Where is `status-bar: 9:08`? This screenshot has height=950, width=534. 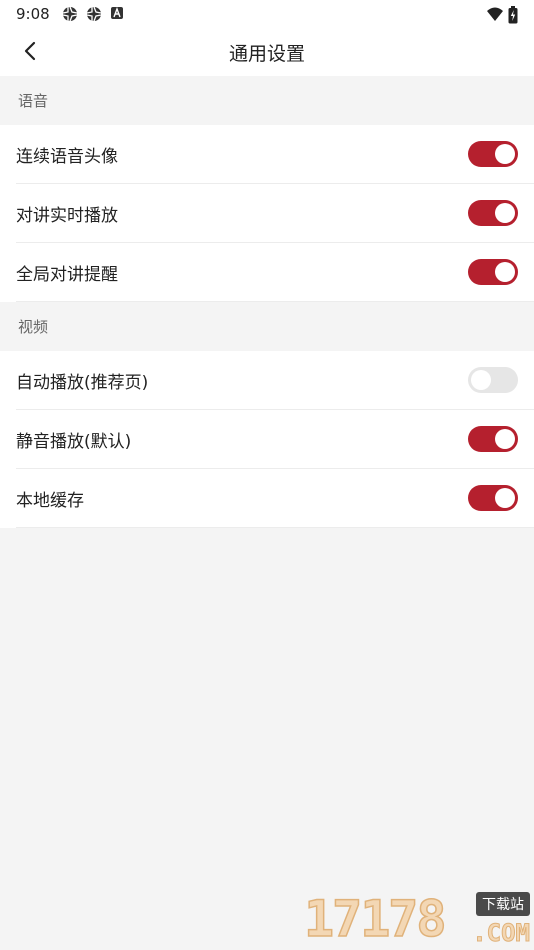 status-bar: 9:08 is located at coordinates (267, 14).